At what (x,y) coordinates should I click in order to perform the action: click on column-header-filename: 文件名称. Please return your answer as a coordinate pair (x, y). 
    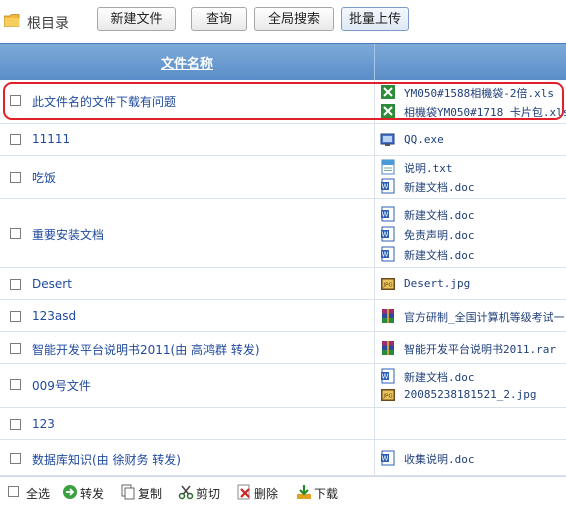
    Looking at the image, I should click on (187, 62).